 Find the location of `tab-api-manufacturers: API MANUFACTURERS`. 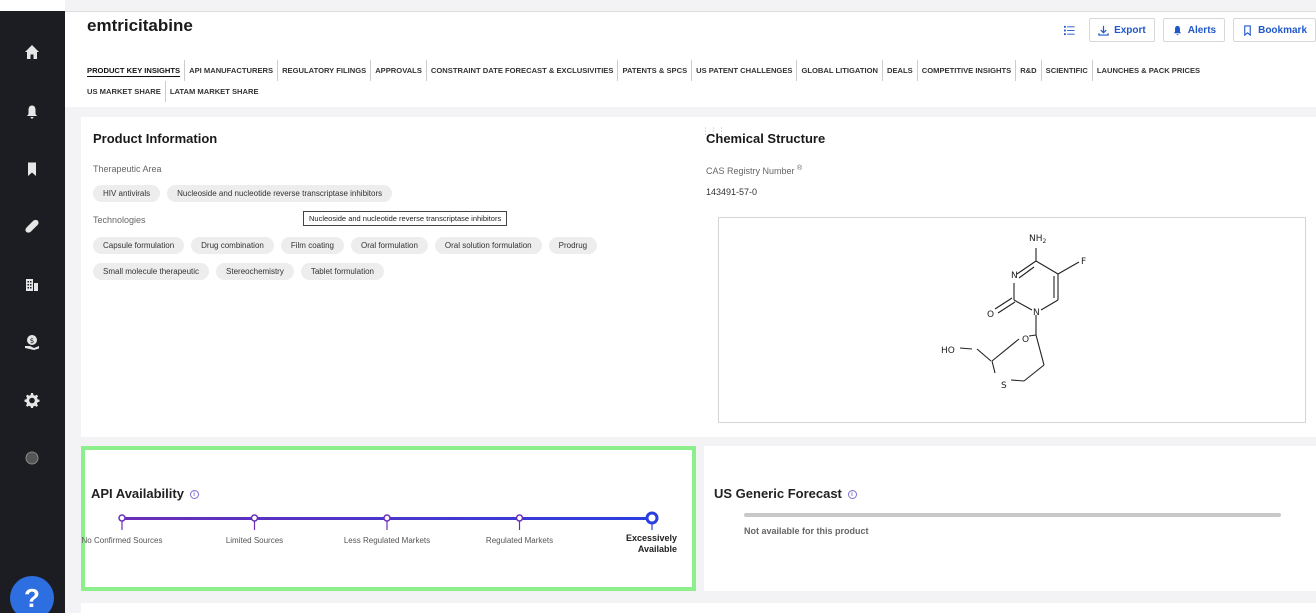

tab-api-manufacturers: API MANUFACTURERS is located at coordinates (230, 70).